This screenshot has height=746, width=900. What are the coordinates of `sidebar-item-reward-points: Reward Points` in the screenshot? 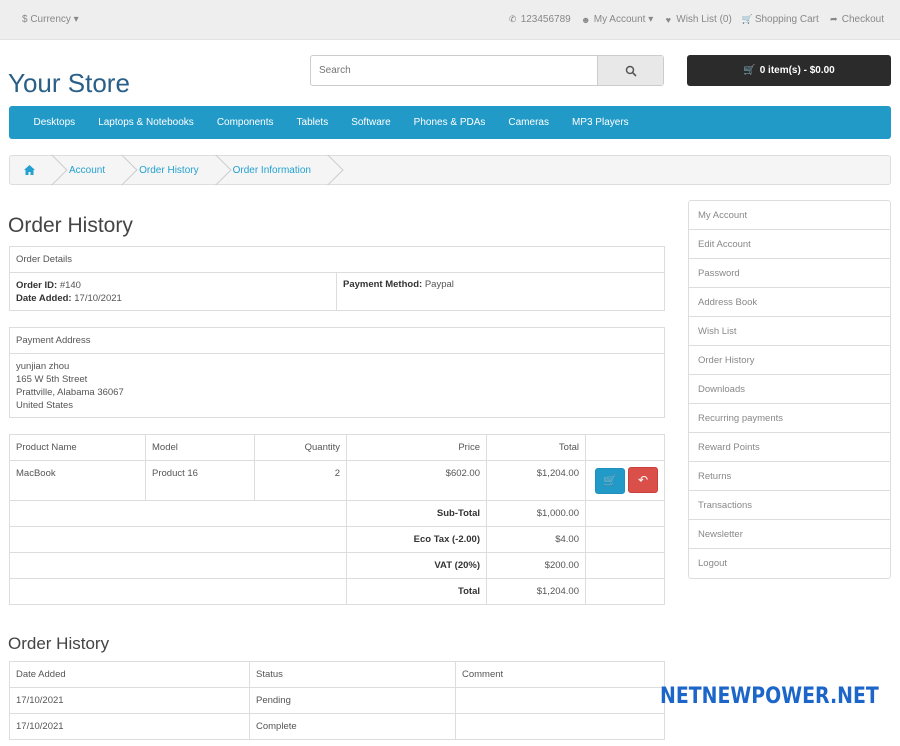 It's located at (789, 447).